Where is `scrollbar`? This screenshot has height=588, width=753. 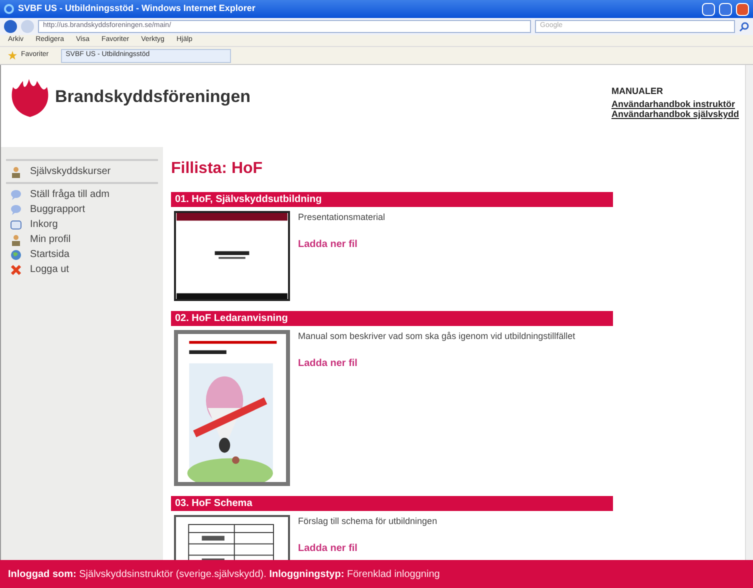
scrollbar is located at coordinates (749, 312).